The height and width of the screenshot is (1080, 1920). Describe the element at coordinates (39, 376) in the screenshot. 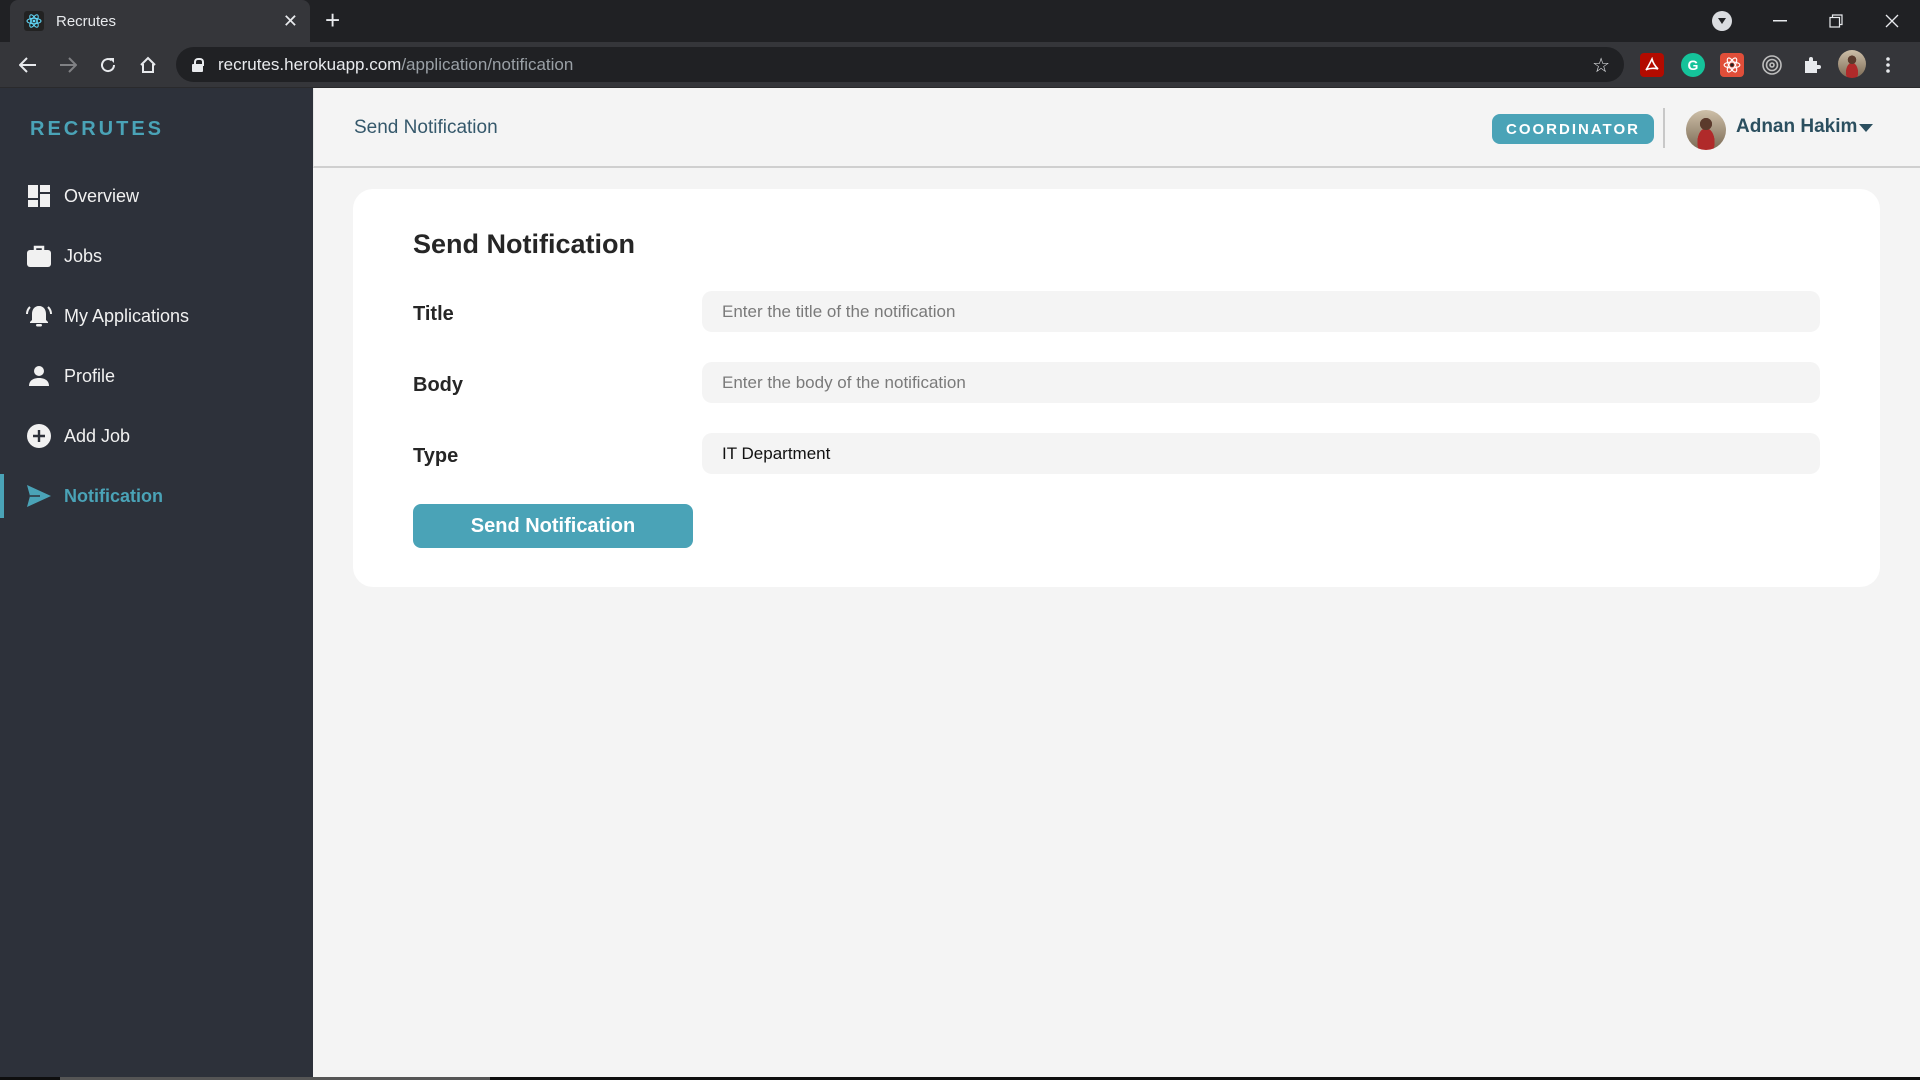

I see `person-icon` at that location.